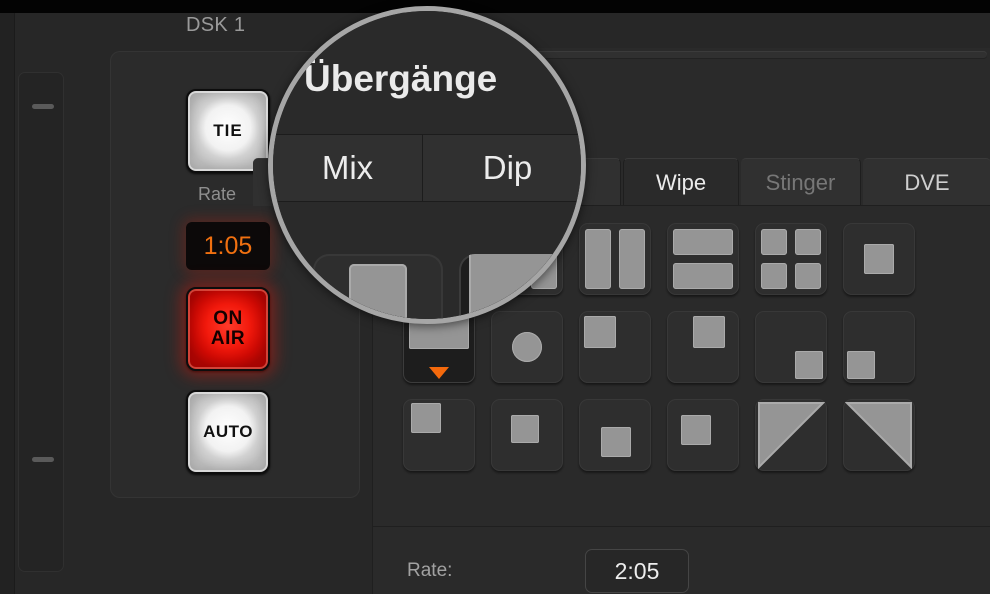  I want to click on loupe-wipe-pattern-vertical-bar, so click(378, 286).